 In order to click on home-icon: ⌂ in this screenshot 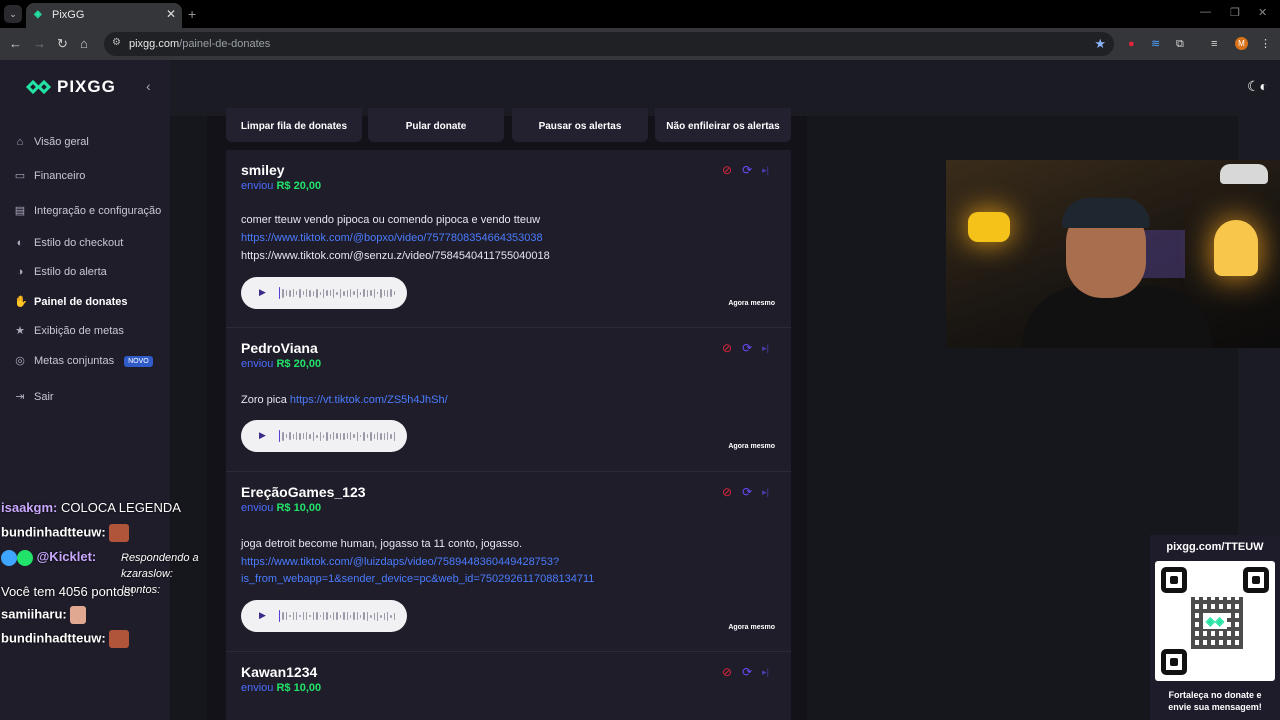, I will do `click(84, 44)`.